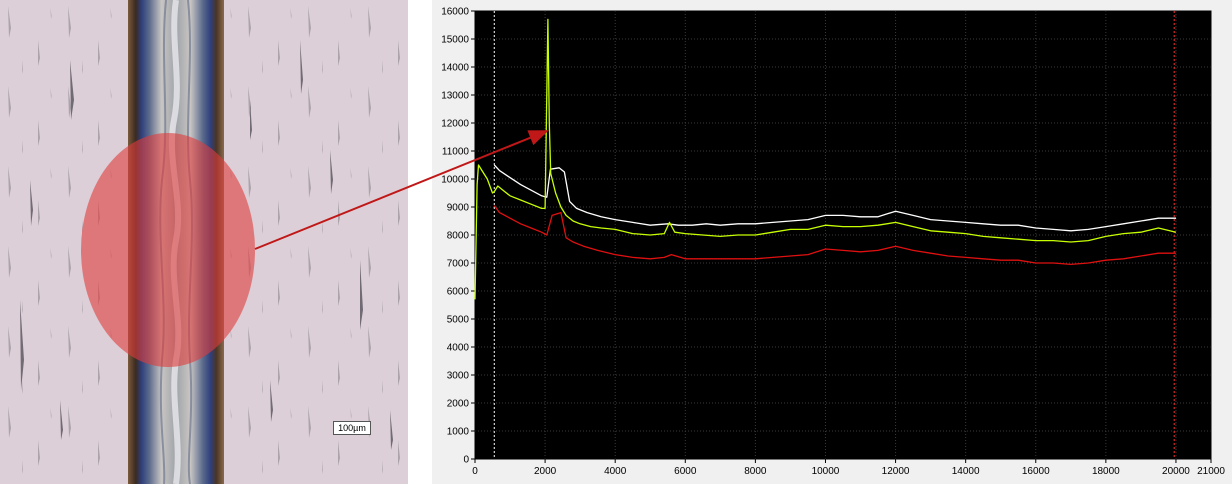 This screenshot has height=484, width=1232. What do you see at coordinates (455, 12) in the screenshot?
I see `y-tick-label: 16000` at bounding box center [455, 12].